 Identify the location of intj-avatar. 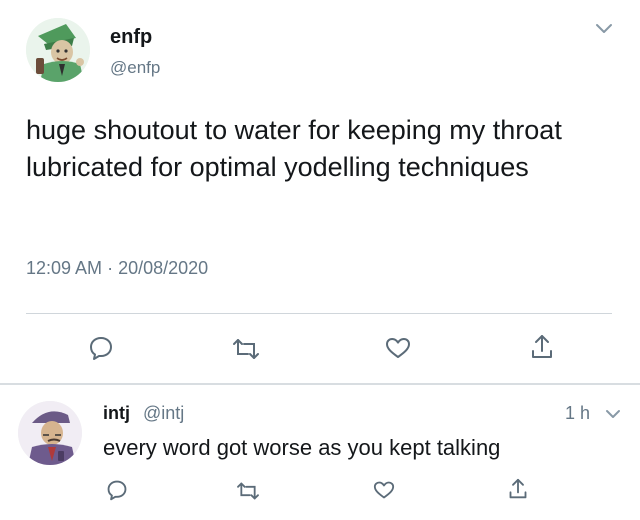
(50, 433).